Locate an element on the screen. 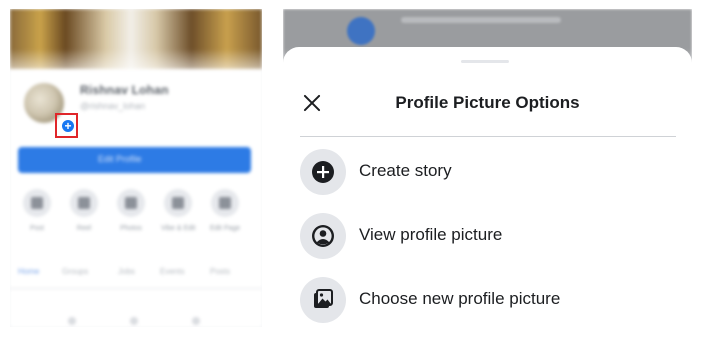 Image resolution: width=713 pixels, height=360 pixels. edit-profile-label: Edit Profile is located at coordinates (120, 159).